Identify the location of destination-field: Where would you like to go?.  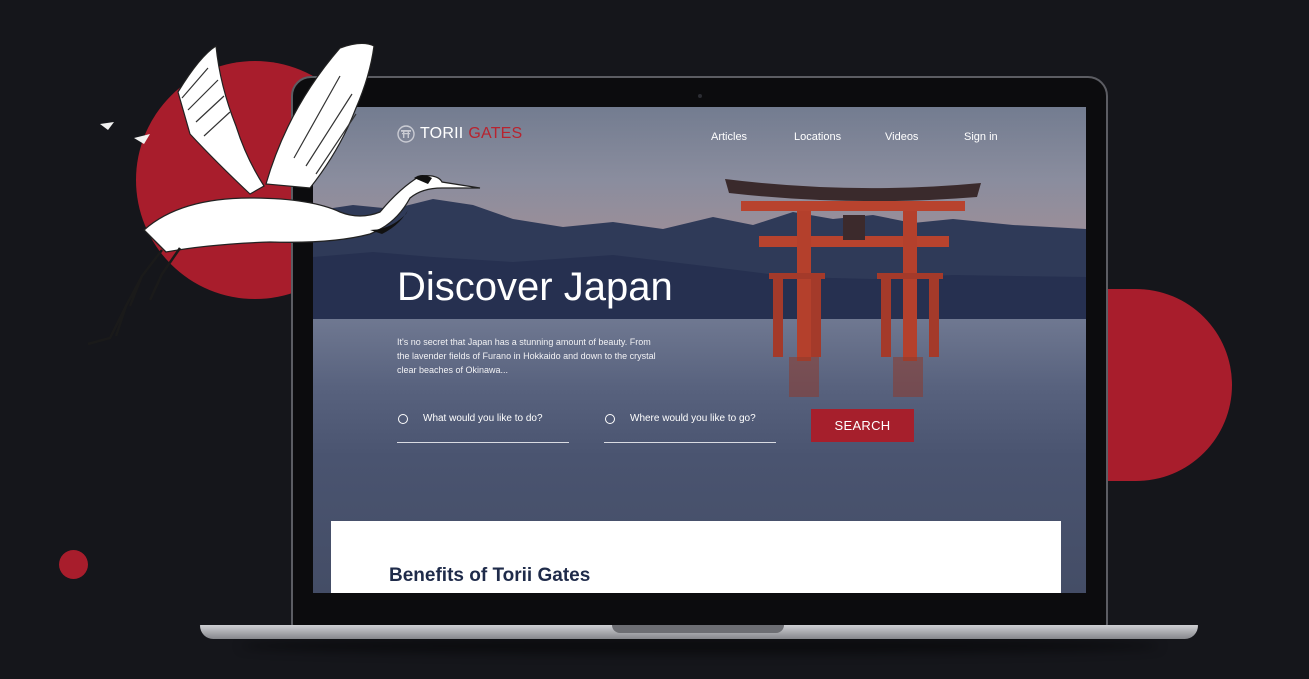
(690, 424).